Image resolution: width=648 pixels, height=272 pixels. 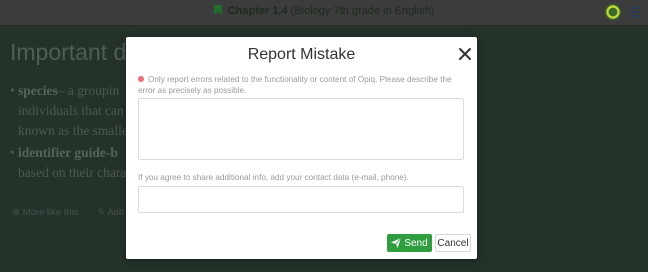 What do you see at coordinates (73, 130) in the screenshot?
I see `definition-text-line3: known as the smalle` at bounding box center [73, 130].